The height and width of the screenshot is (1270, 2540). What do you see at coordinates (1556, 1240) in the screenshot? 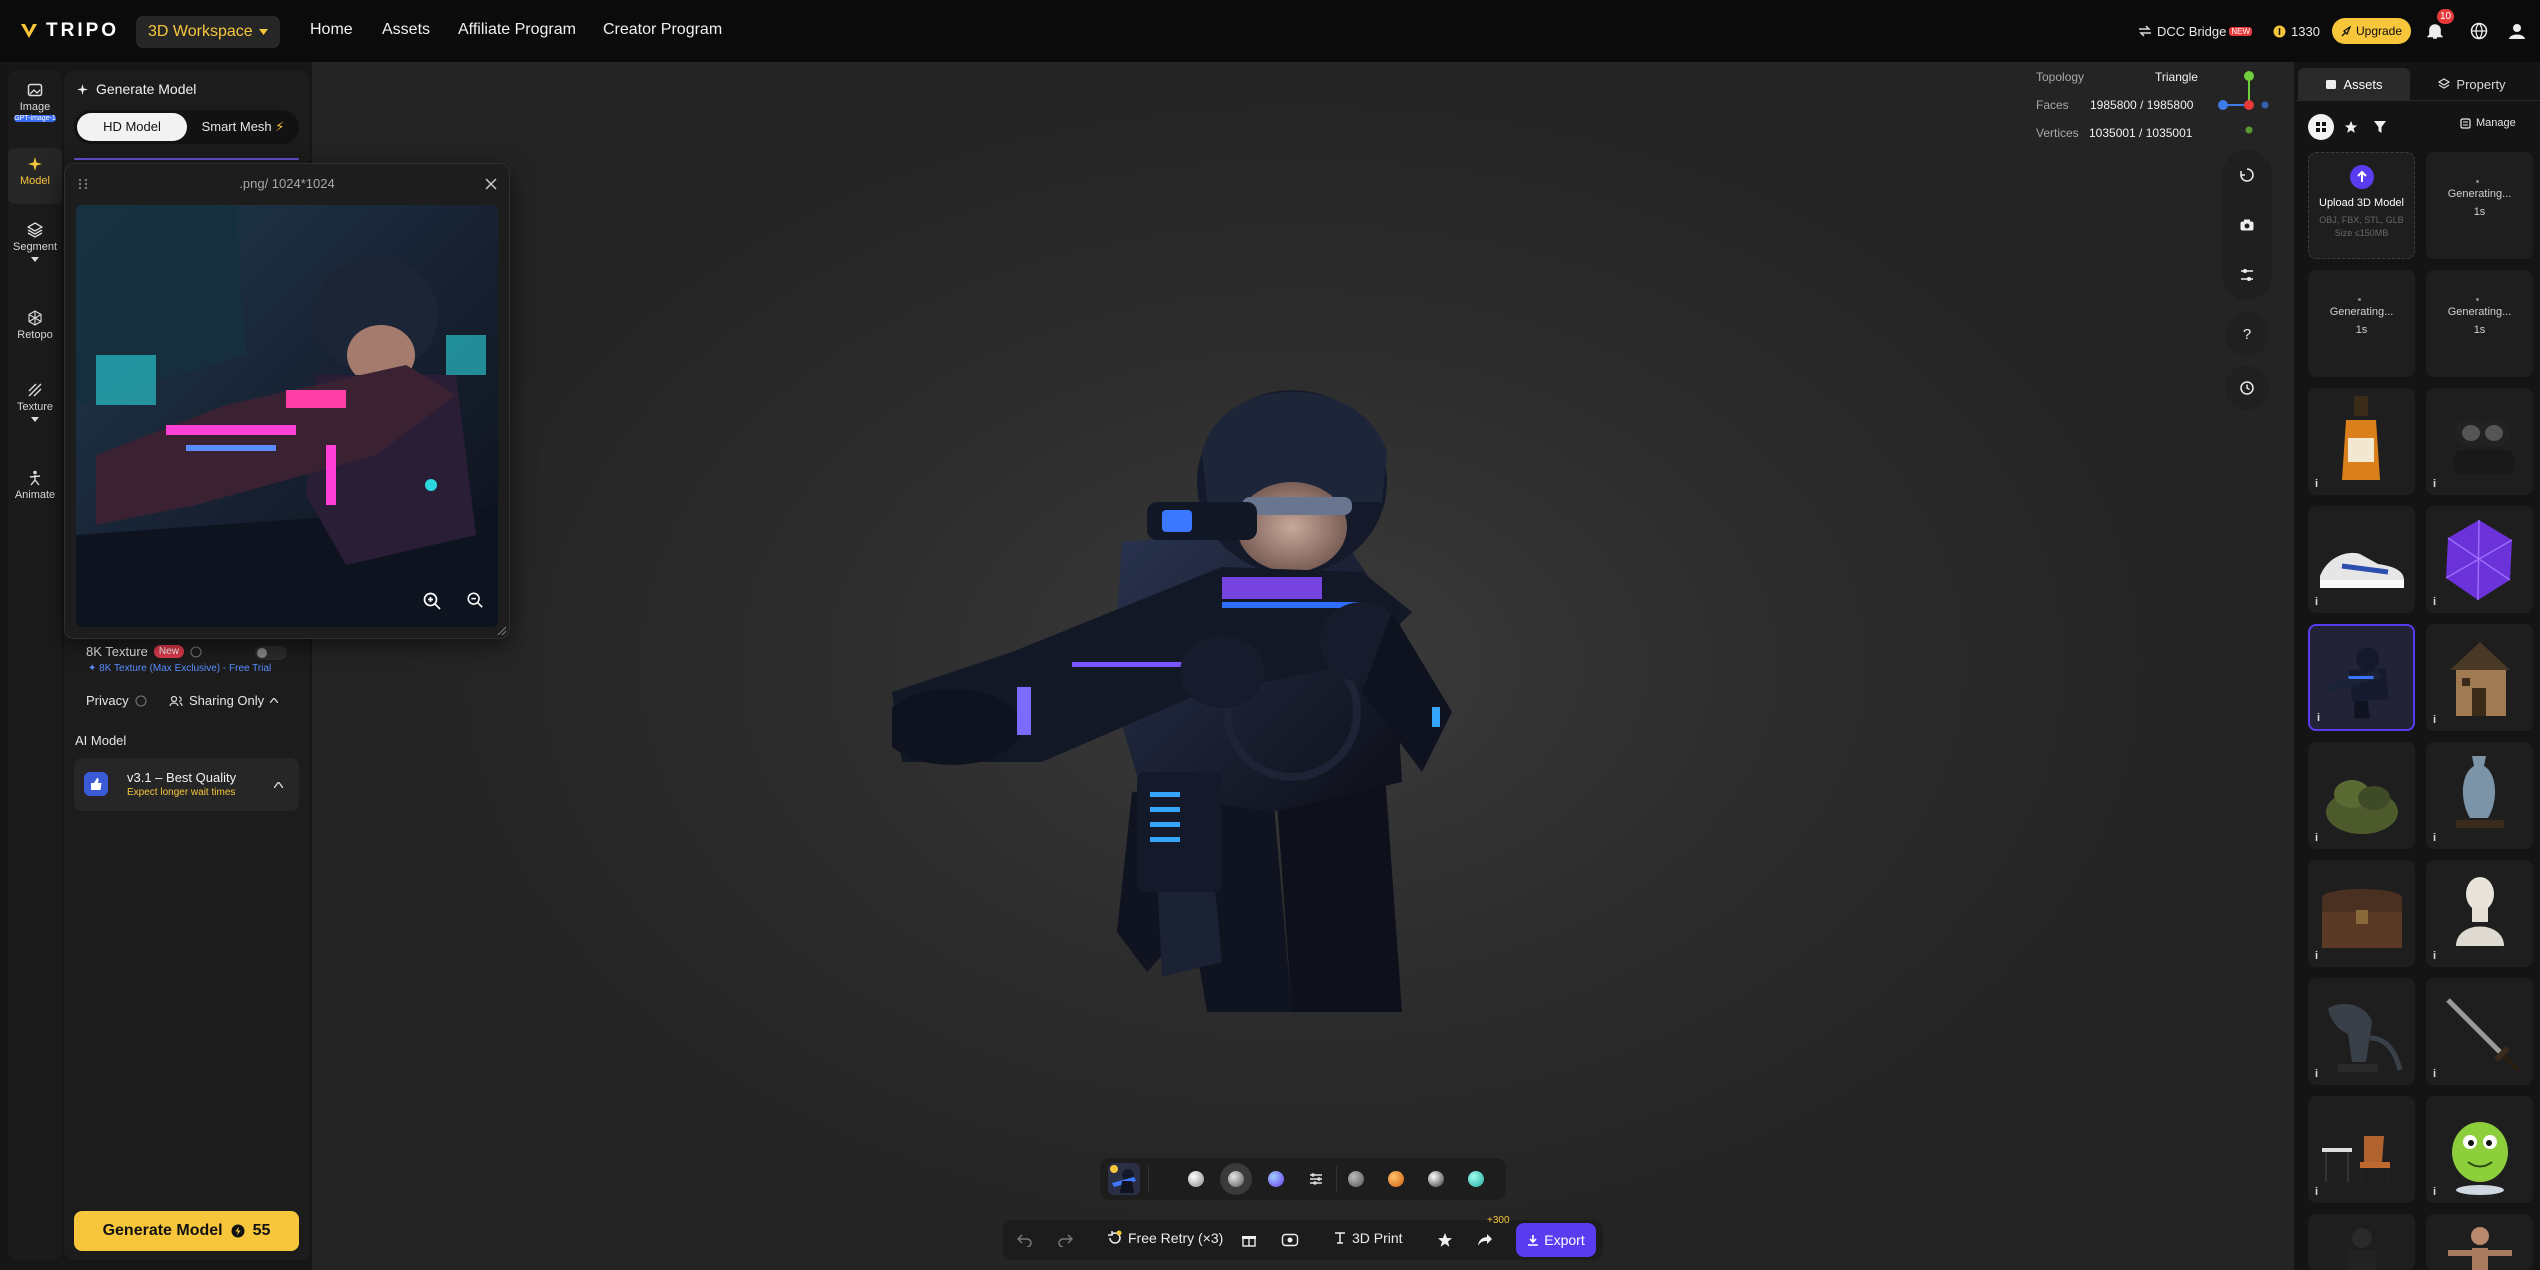
I see `export-button: Export` at bounding box center [1556, 1240].